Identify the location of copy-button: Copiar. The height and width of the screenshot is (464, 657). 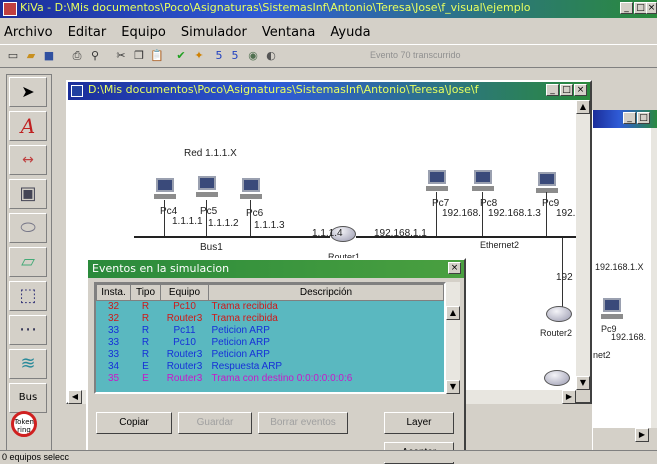
(134, 423).